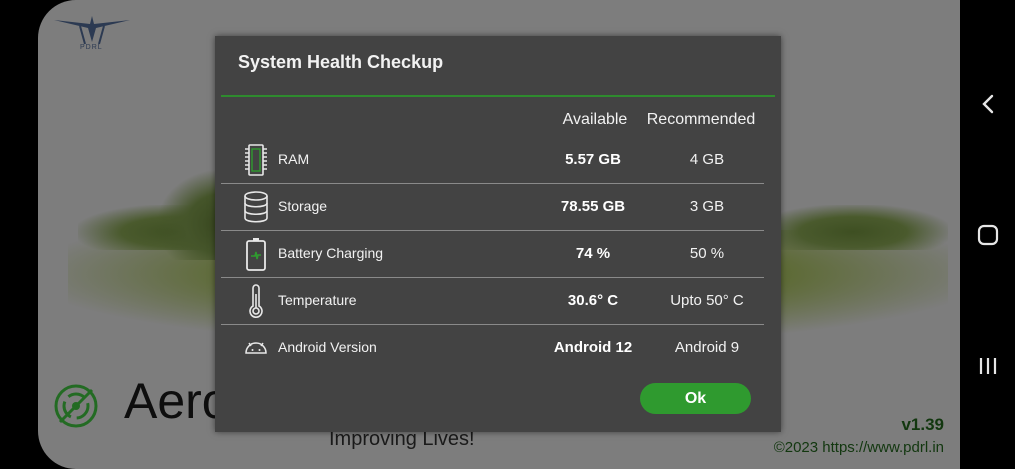  I want to click on recommended-value: 4 GB, so click(707, 159).